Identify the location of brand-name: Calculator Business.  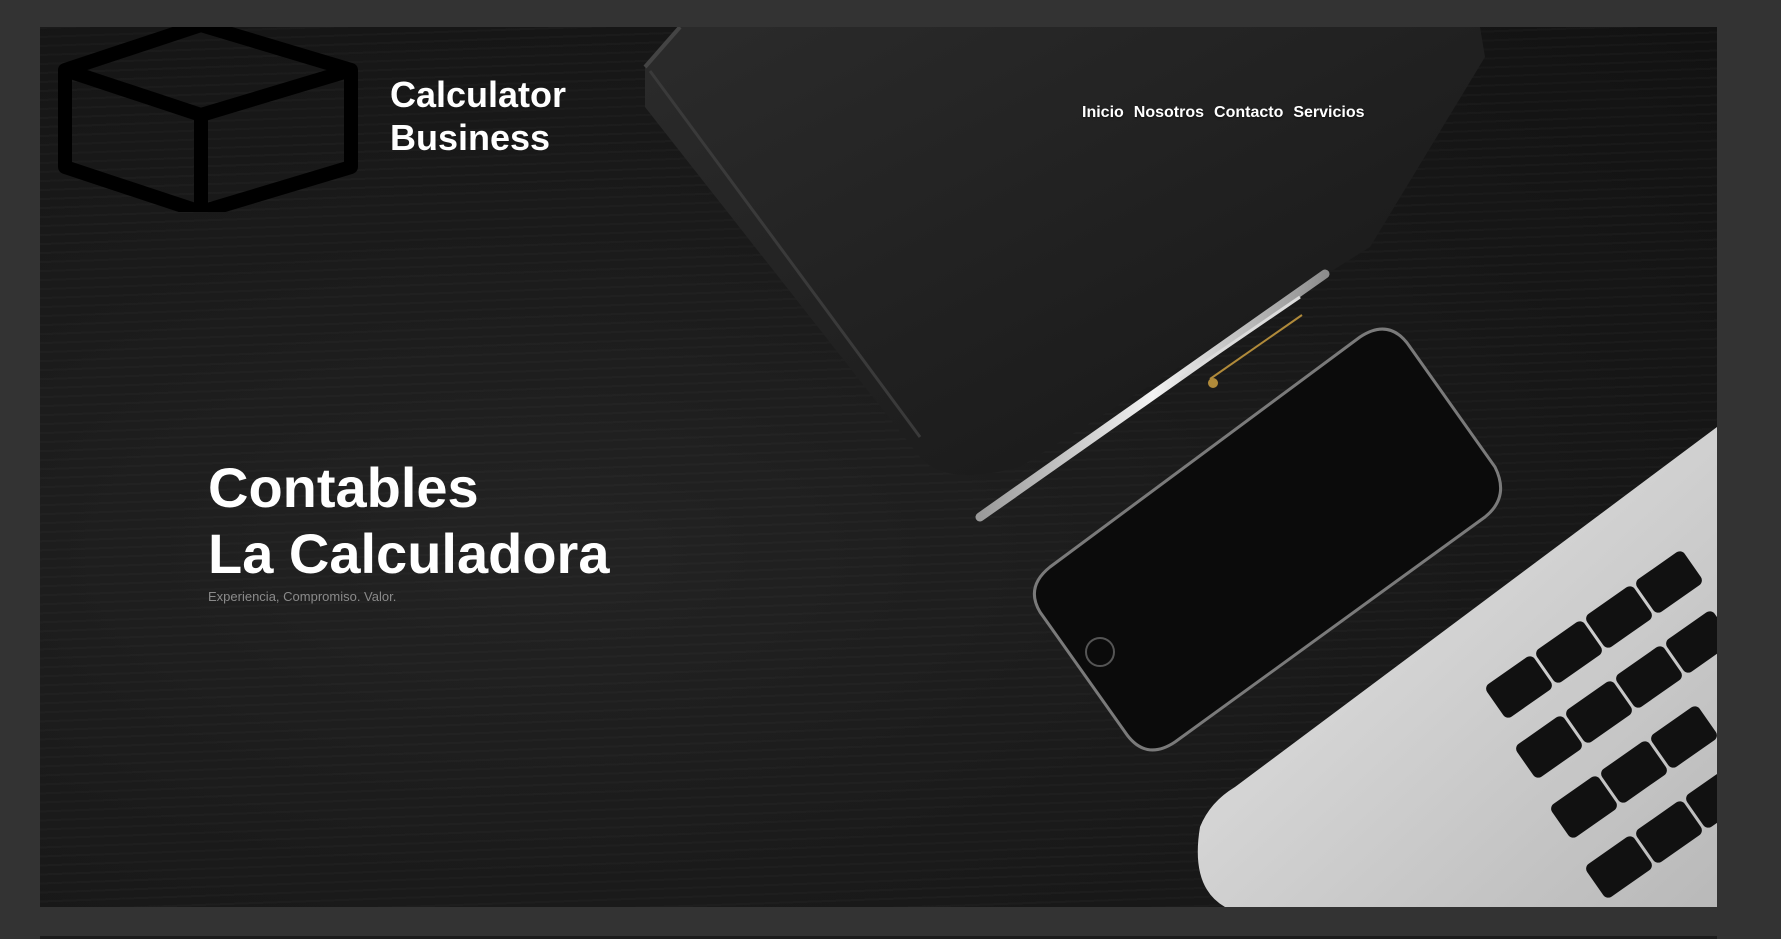
(478, 116).